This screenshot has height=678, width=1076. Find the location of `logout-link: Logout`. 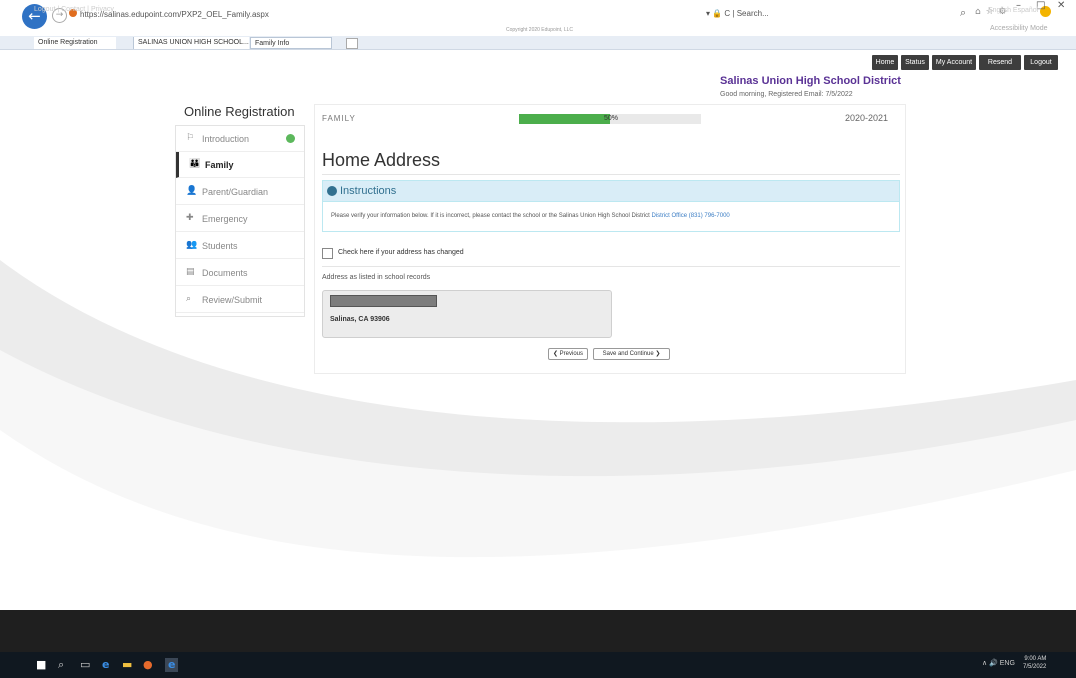

logout-link: Logout is located at coordinates (1041, 62).